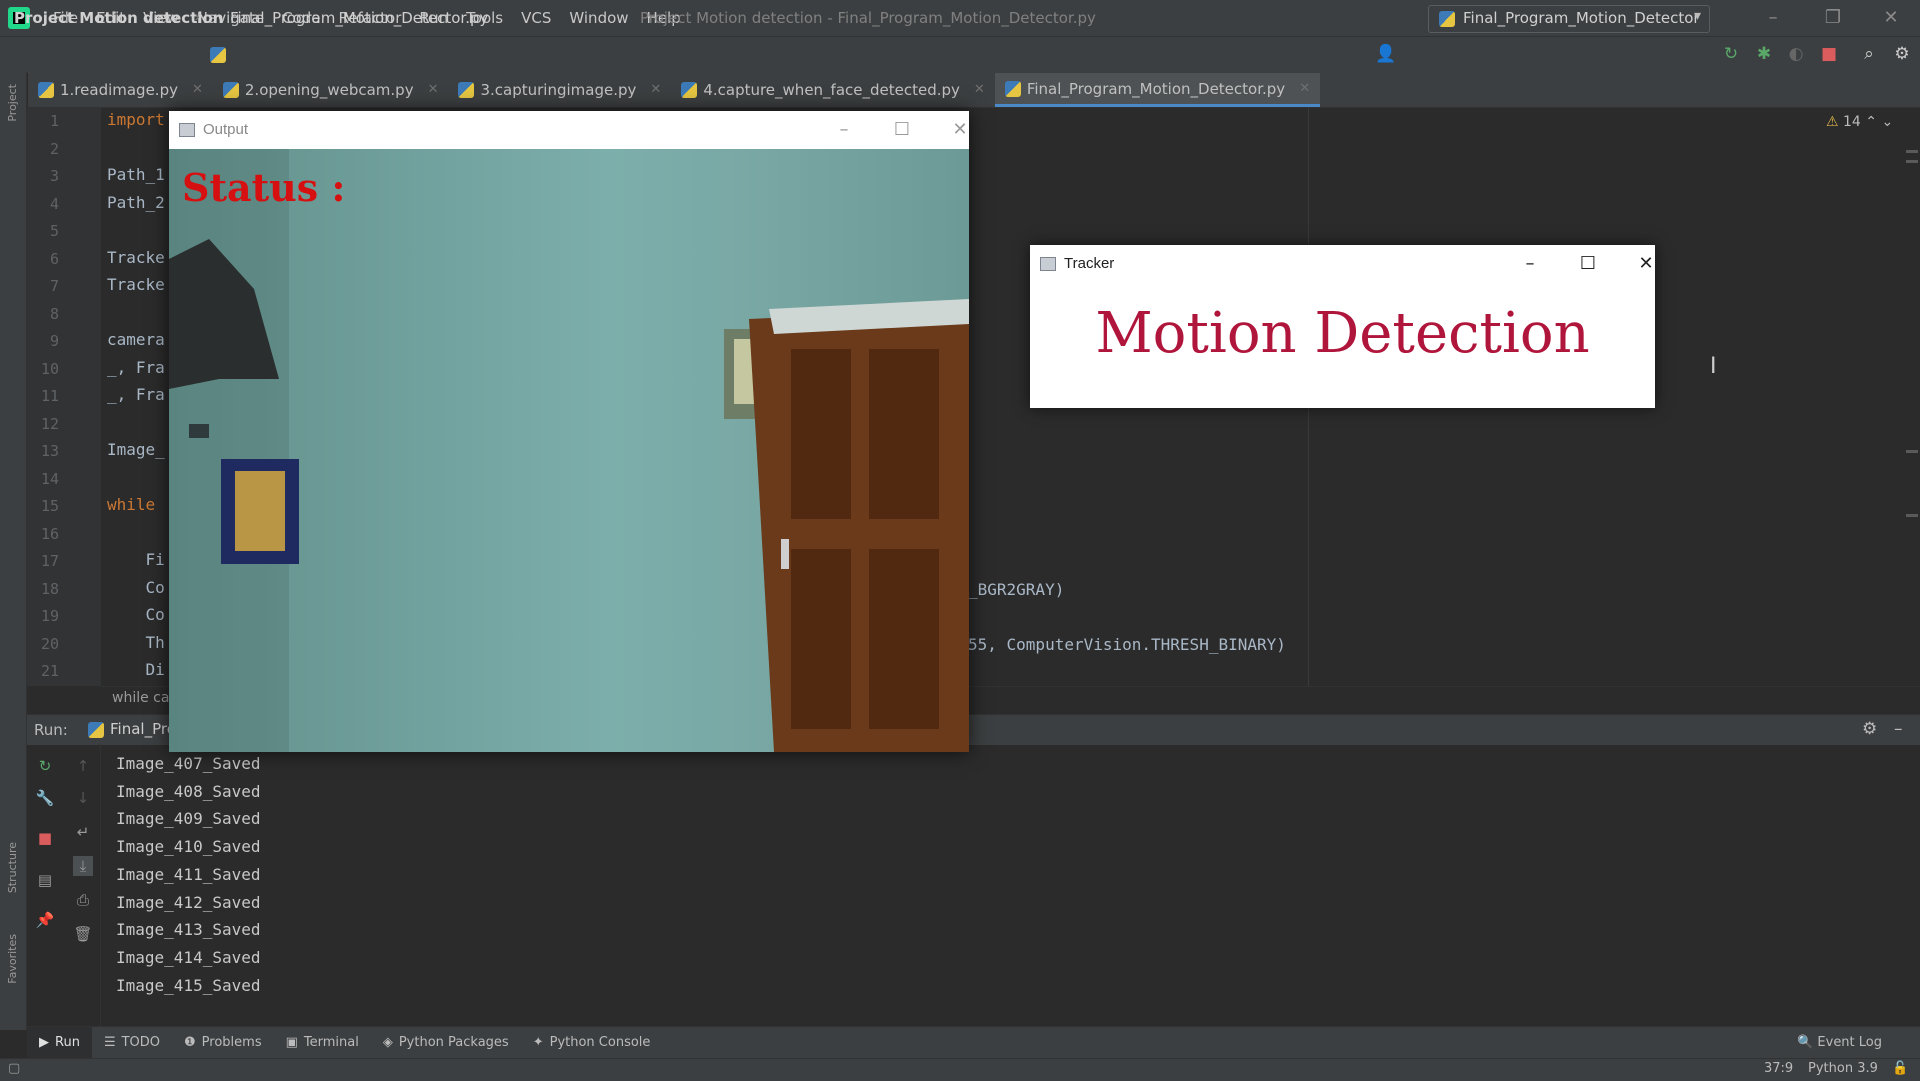  Describe the element at coordinates (83, 866) in the screenshot. I see `scroll-to-end-icon: ⤓` at that location.